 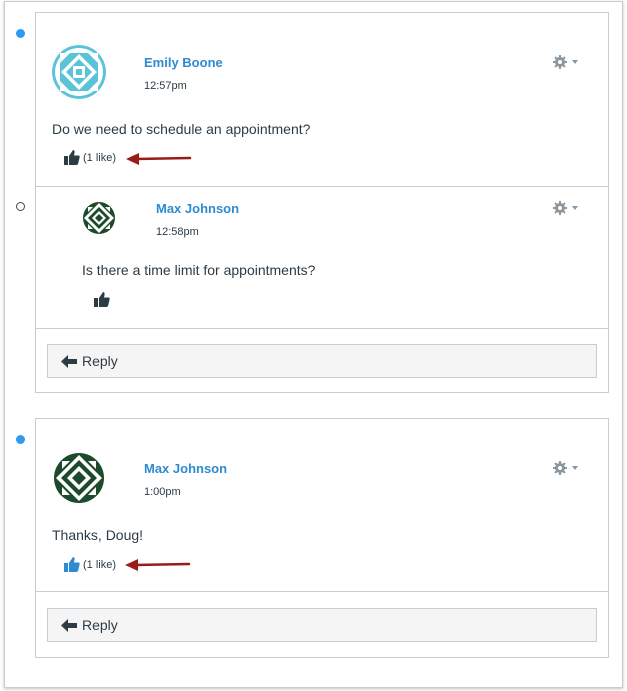 What do you see at coordinates (162, 492) in the screenshot?
I see `timestamp: 1:00pm` at bounding box center [162, 492].